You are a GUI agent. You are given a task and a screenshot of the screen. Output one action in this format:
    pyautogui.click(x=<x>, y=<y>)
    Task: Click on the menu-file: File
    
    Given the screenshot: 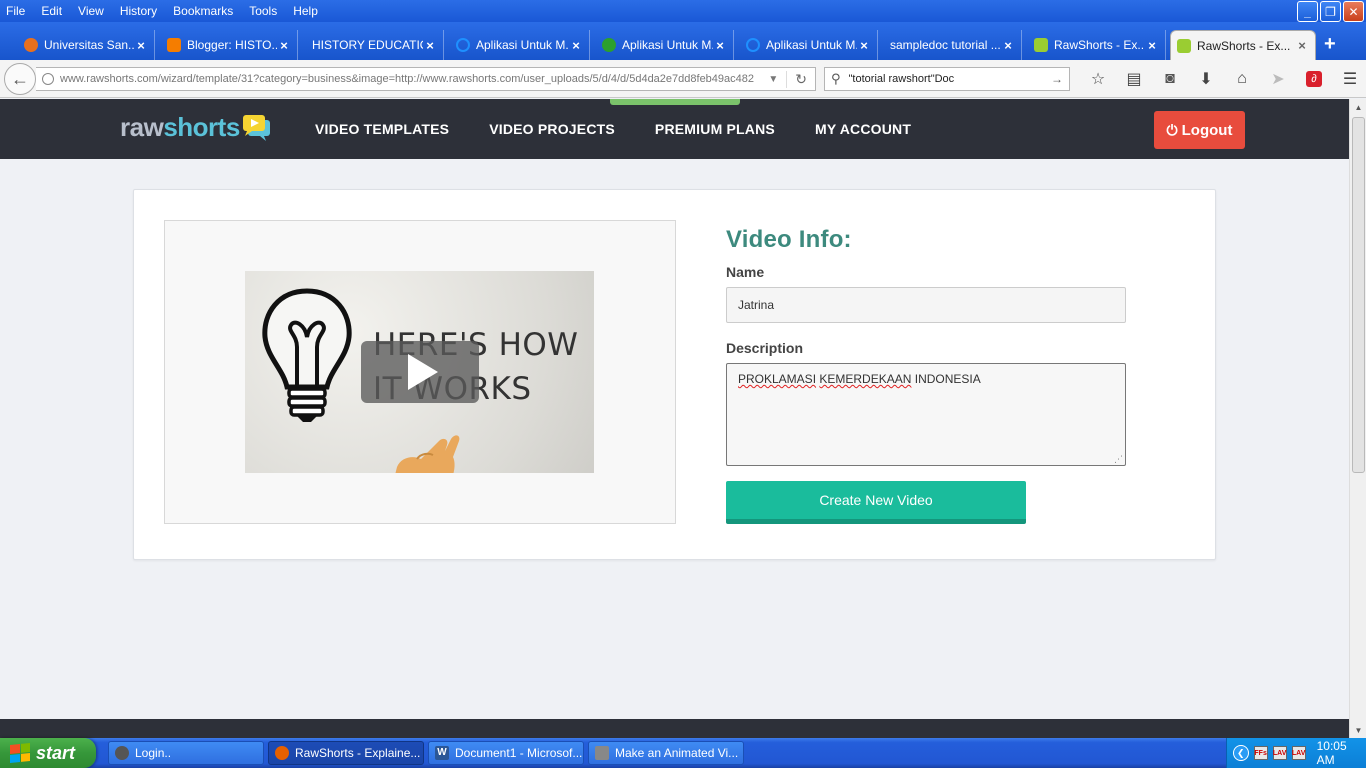 What is the action you would take?
    pyautogui.click(x=16, y=11)
    